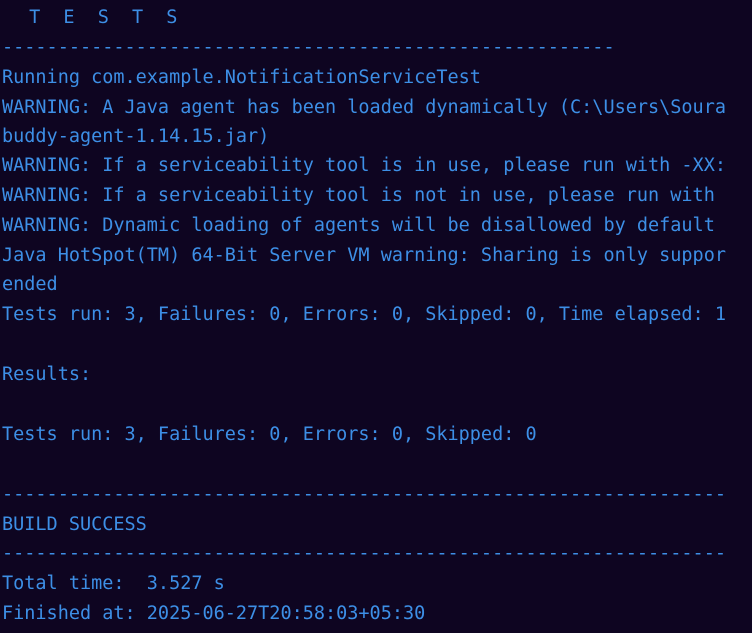 The height and width of the screenshot is (633, 752). What do you see at coordinates (98, 17) in the screenshot?
I see `tests-header: T E S T S` at bounding box center [98, 17].